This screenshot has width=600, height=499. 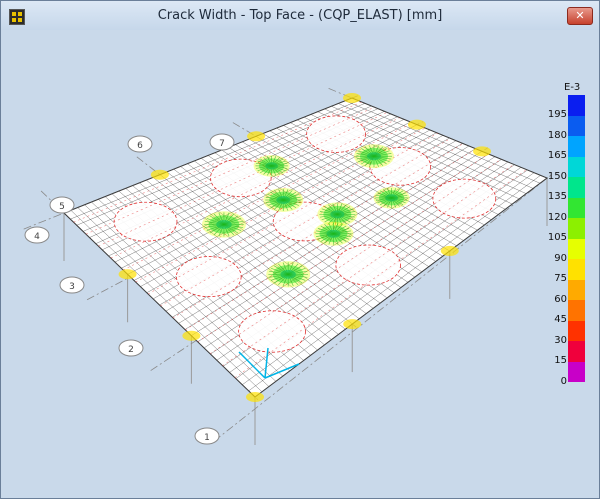 I want to click on legend-value: 165, so click(x=557, y=155).